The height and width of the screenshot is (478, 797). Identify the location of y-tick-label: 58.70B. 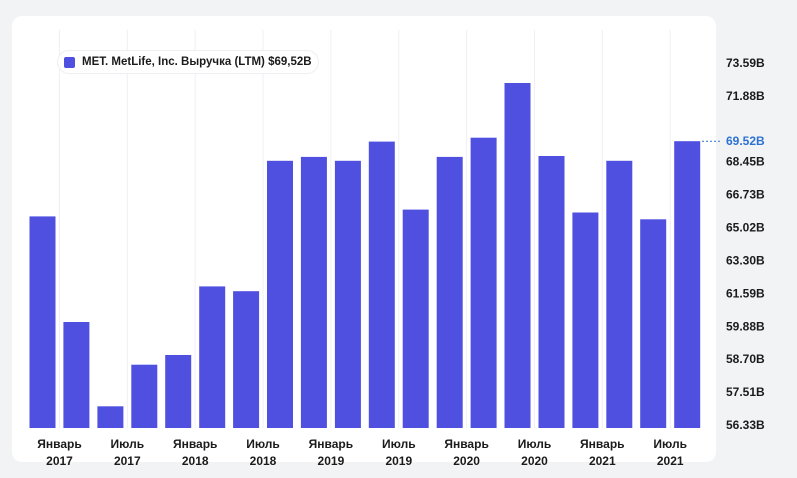
(745, 359).